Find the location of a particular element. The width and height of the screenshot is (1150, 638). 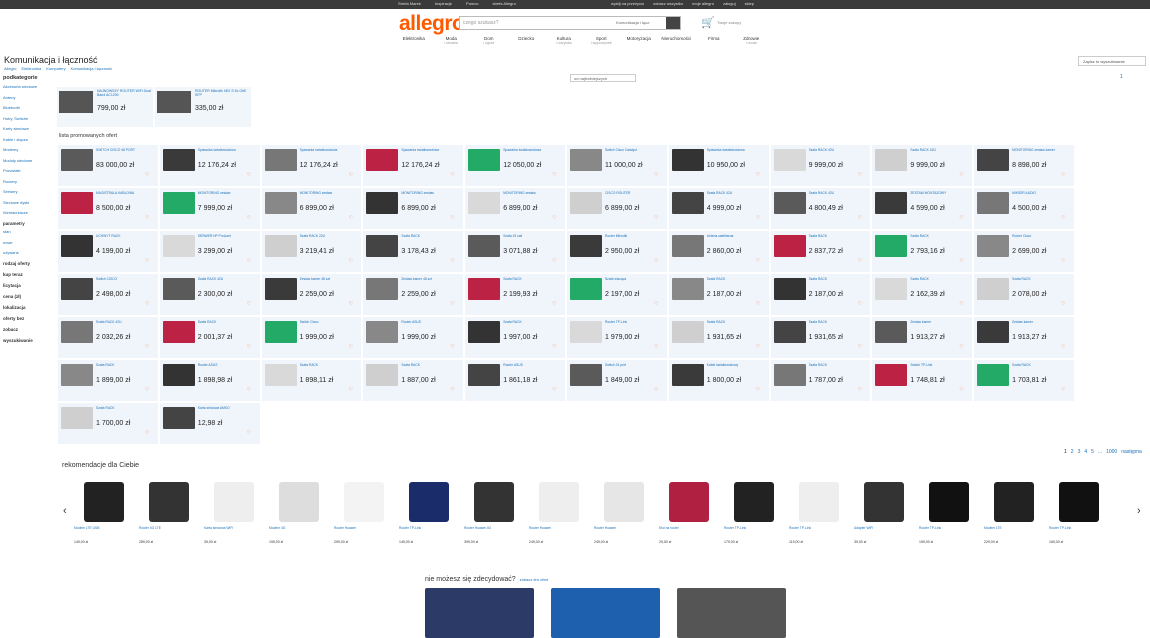

sidebar-item: Wzmacniacze is located at coordinates (28, 212).